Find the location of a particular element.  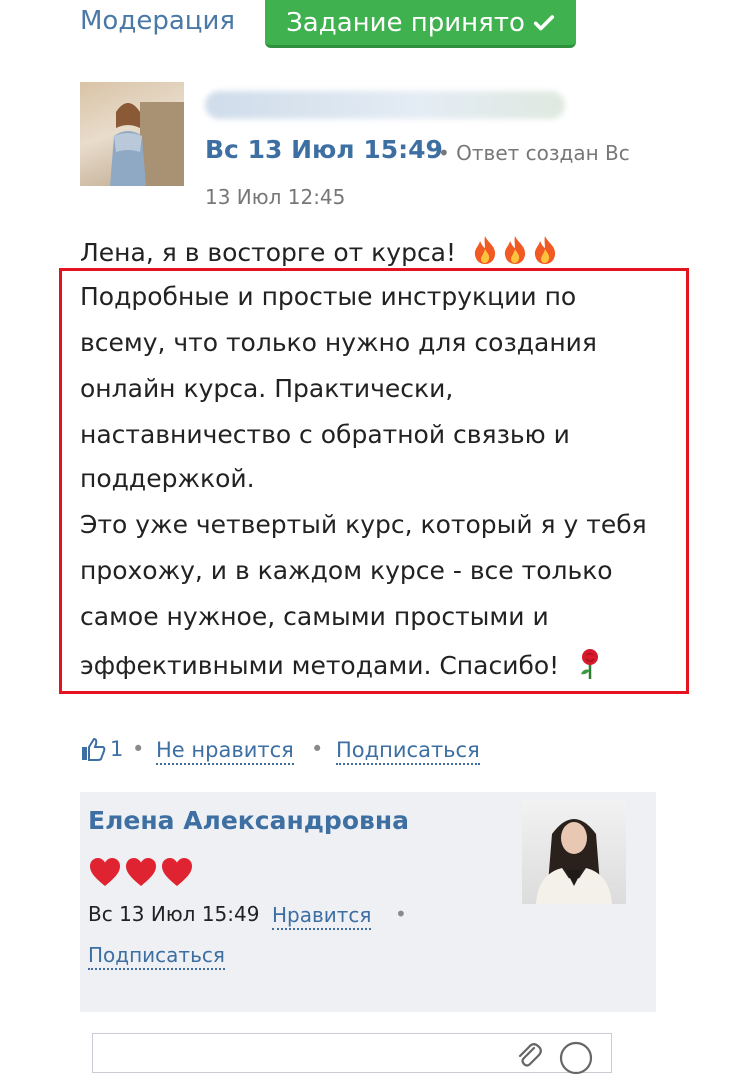

post-intro-line: Лена, я в восторге от курса! is located at coordinates (319, 251).